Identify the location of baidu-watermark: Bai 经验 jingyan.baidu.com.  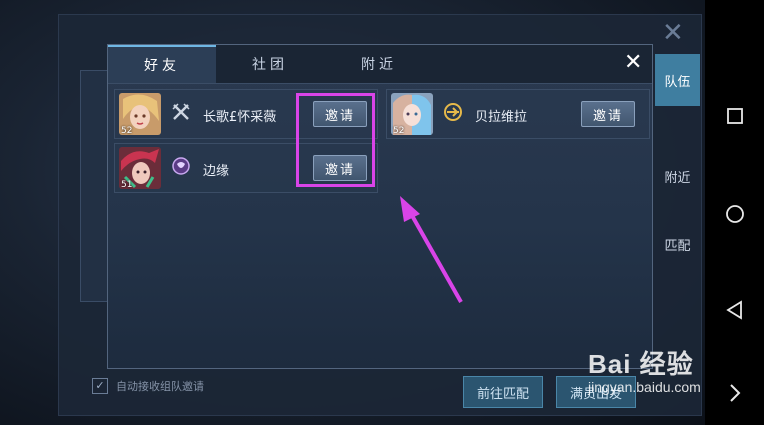
(644, 369).